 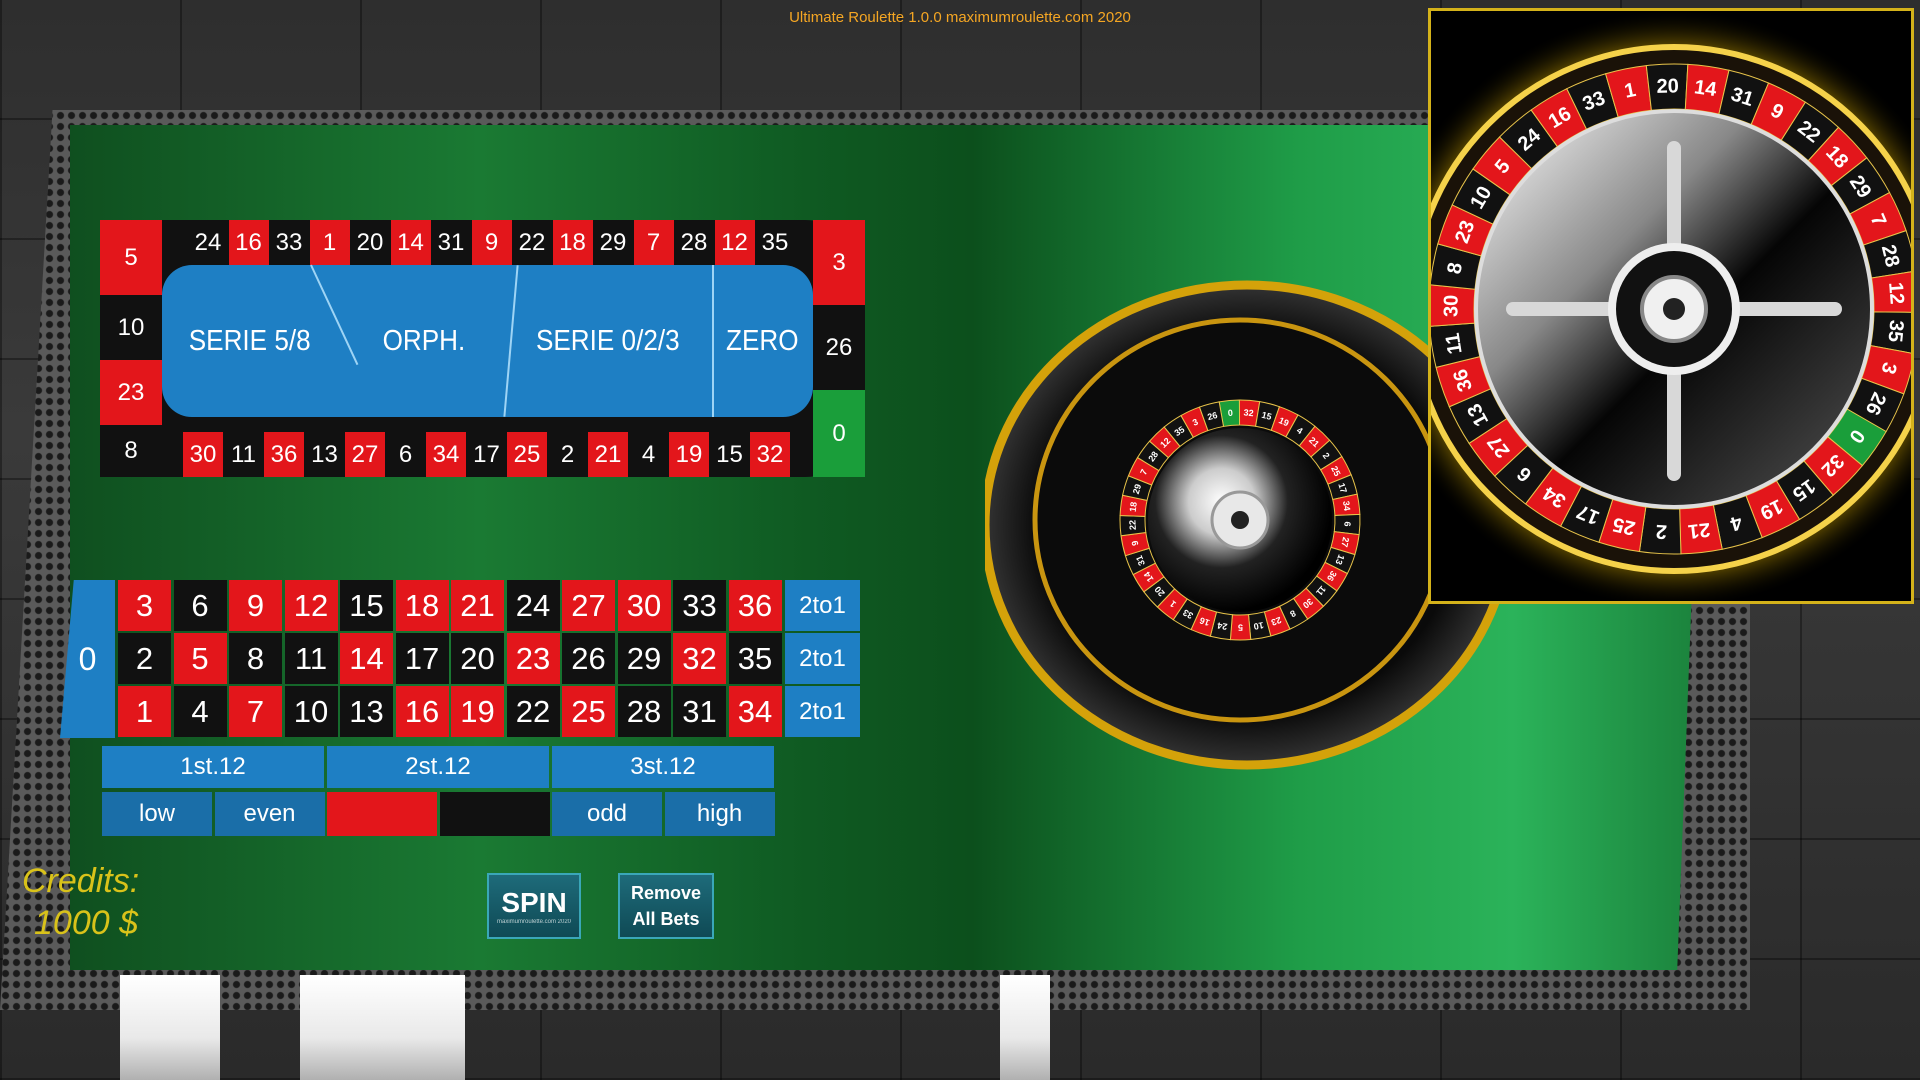 I want to click on racetrack-number-24: 24, so click(x=208, y=242).